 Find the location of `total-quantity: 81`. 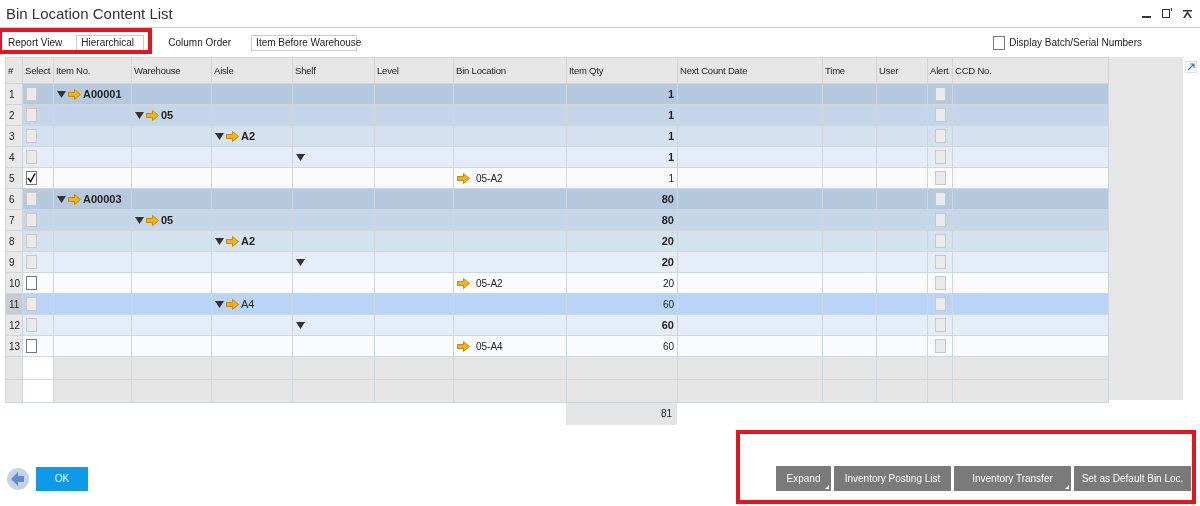

total-quantity: 81 is located at coordinates (621, 414).